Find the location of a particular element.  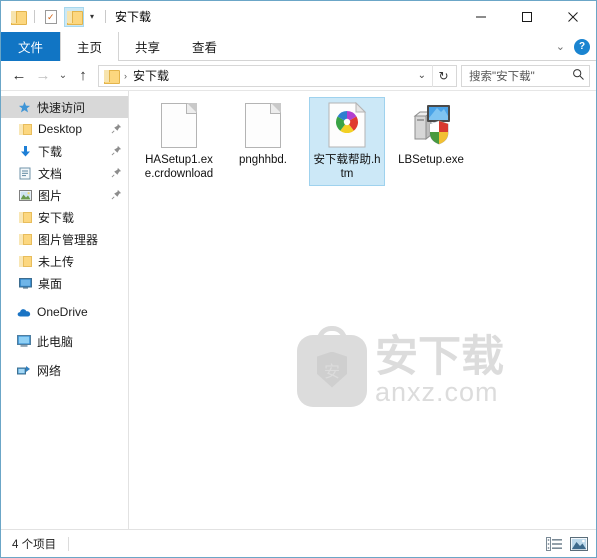

address-bar: ← → ⌄ ↑ › 安下载 ⌄ ↻ 搜索"安下载" is located at coordinates (298, 76).